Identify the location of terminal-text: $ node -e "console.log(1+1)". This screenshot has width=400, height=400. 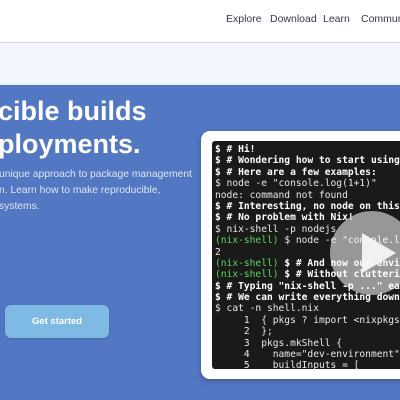
(296, 184).